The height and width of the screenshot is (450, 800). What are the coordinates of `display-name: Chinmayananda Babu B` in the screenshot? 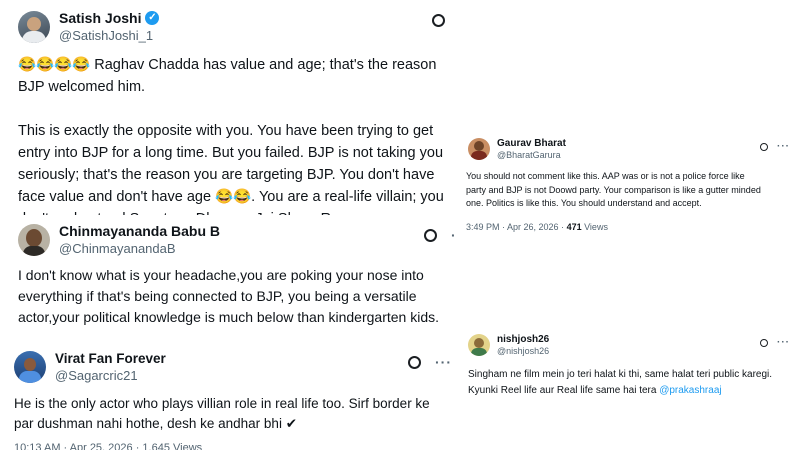 It's located at (139, 231).